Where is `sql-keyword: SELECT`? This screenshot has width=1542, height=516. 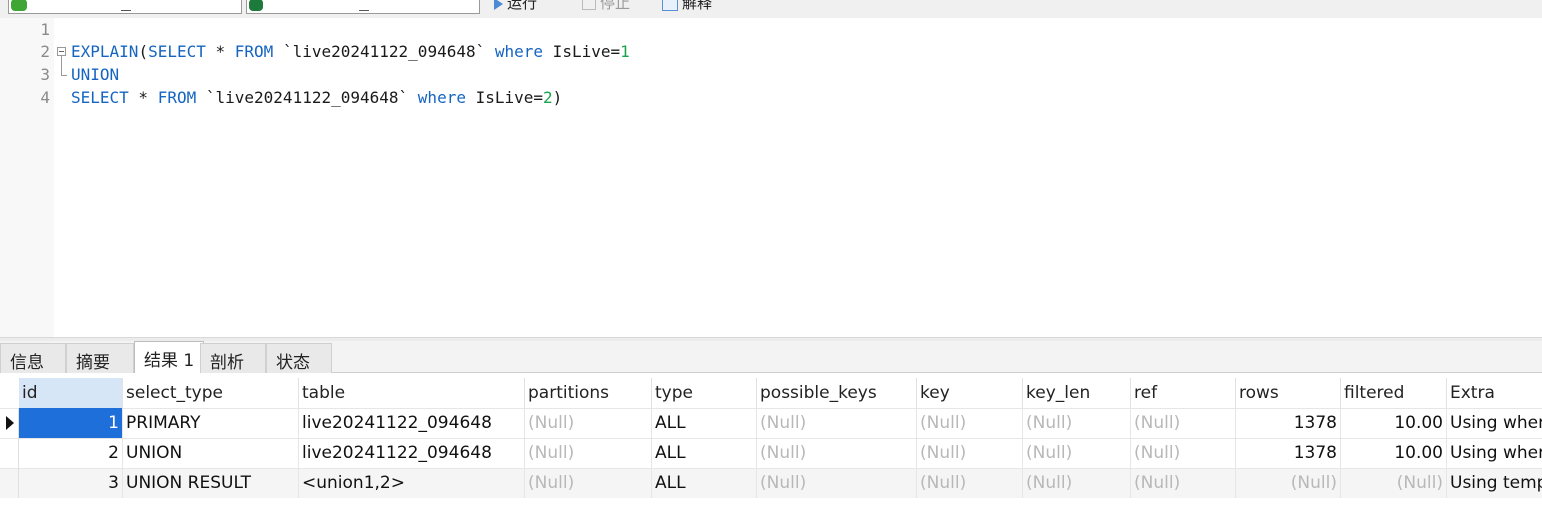
sql-keyword: SELECT is located at coordinates (100, 97).